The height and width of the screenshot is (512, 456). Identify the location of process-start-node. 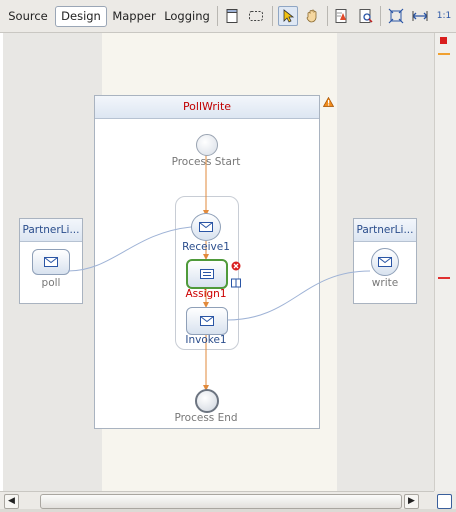
(207, 145).